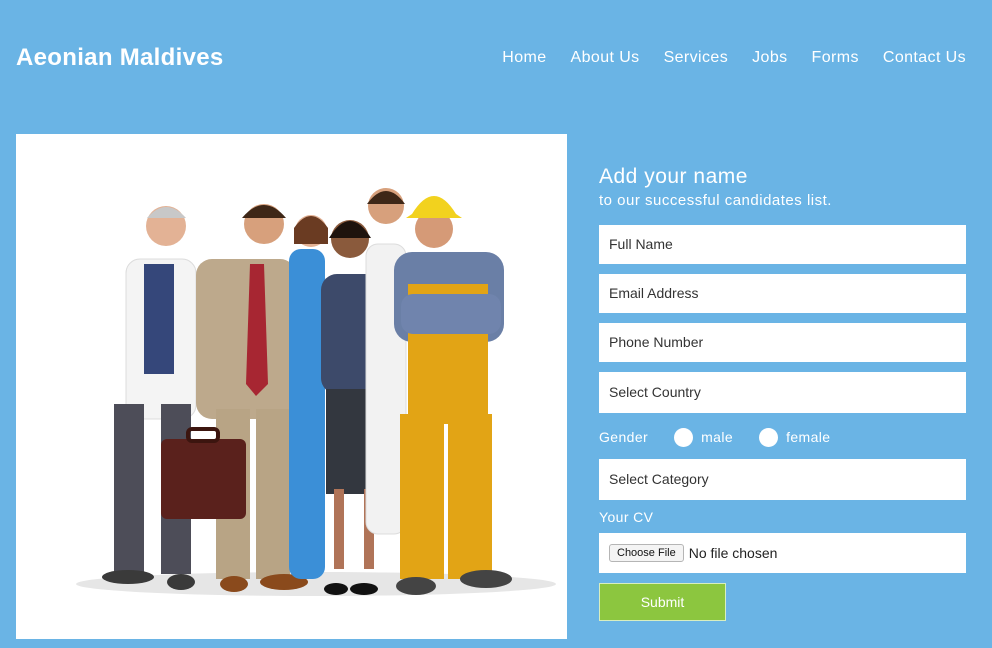 Image resolution: width=992 pixels, height=648 pixels. What do you see at coordinates (453, 395) in the screenshot?
I see `worker-figure` at bounding box center [453, 395].